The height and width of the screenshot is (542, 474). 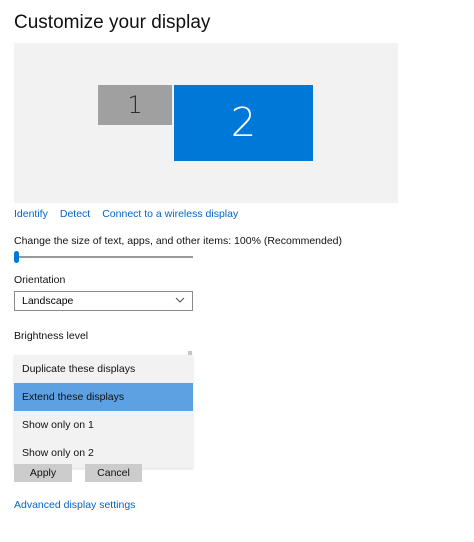 What do you see at coordinates (113, 473) in the screenshot?
I see `cancel-button: Cancel` at bounding box center [113, 473].